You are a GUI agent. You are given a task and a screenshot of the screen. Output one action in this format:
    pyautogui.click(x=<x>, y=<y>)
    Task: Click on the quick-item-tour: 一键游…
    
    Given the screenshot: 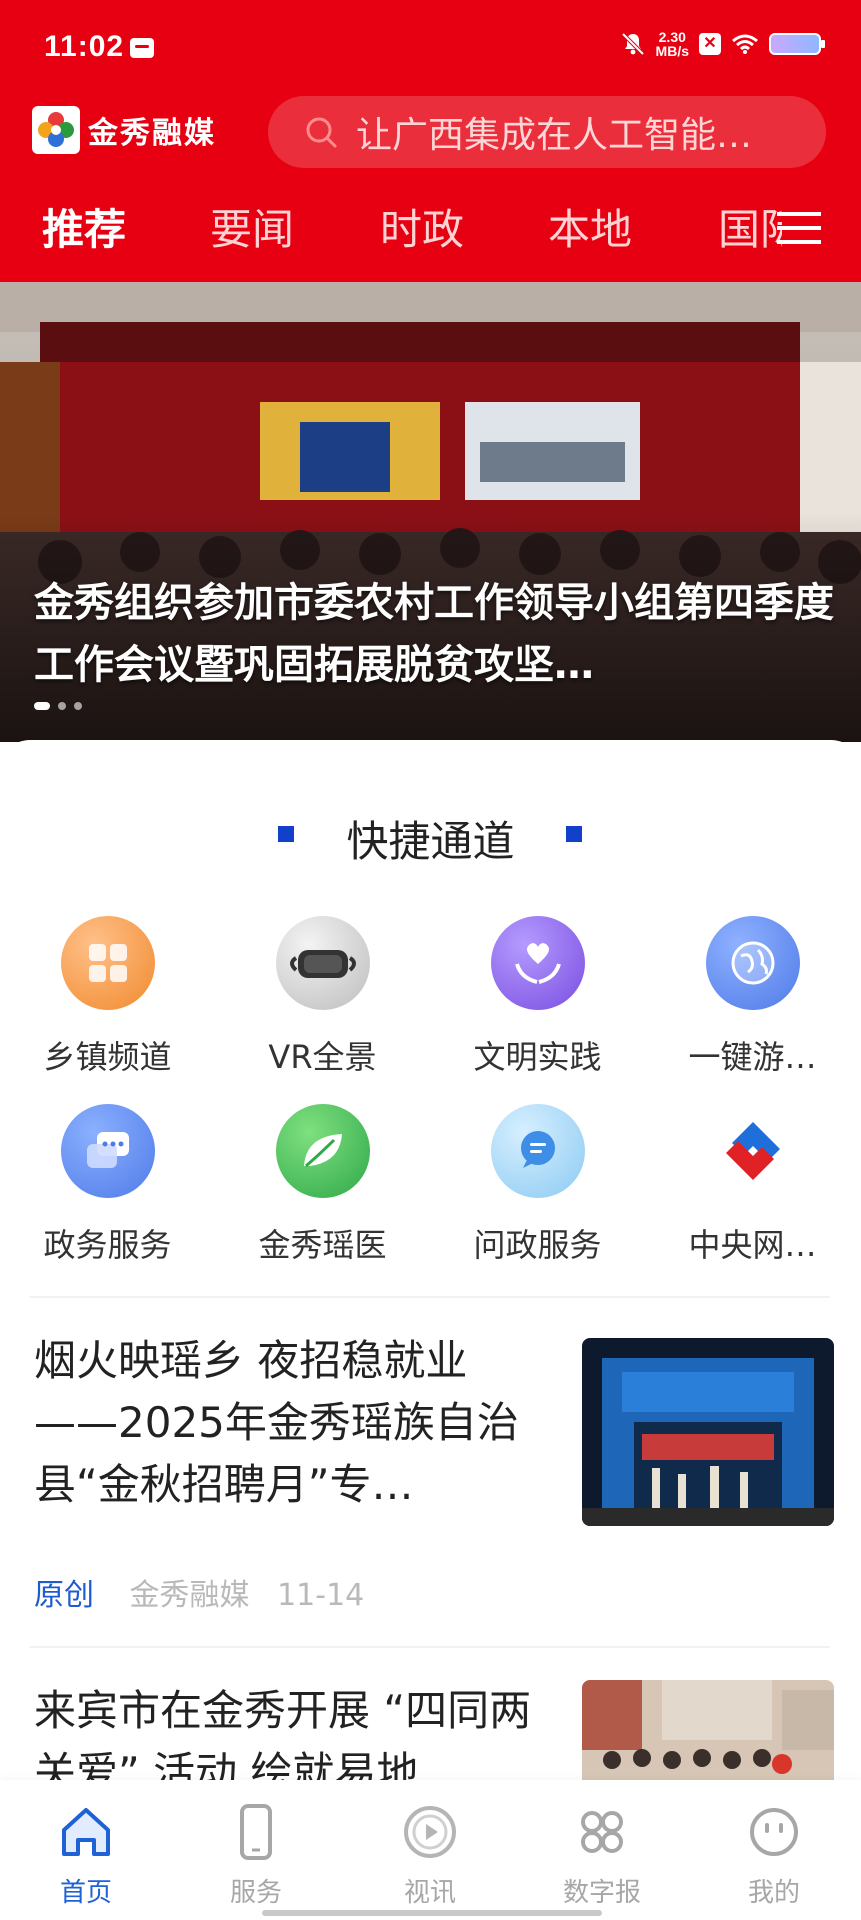 What is the action you would take?
    pyautogui.click(x=752, y=997)
    